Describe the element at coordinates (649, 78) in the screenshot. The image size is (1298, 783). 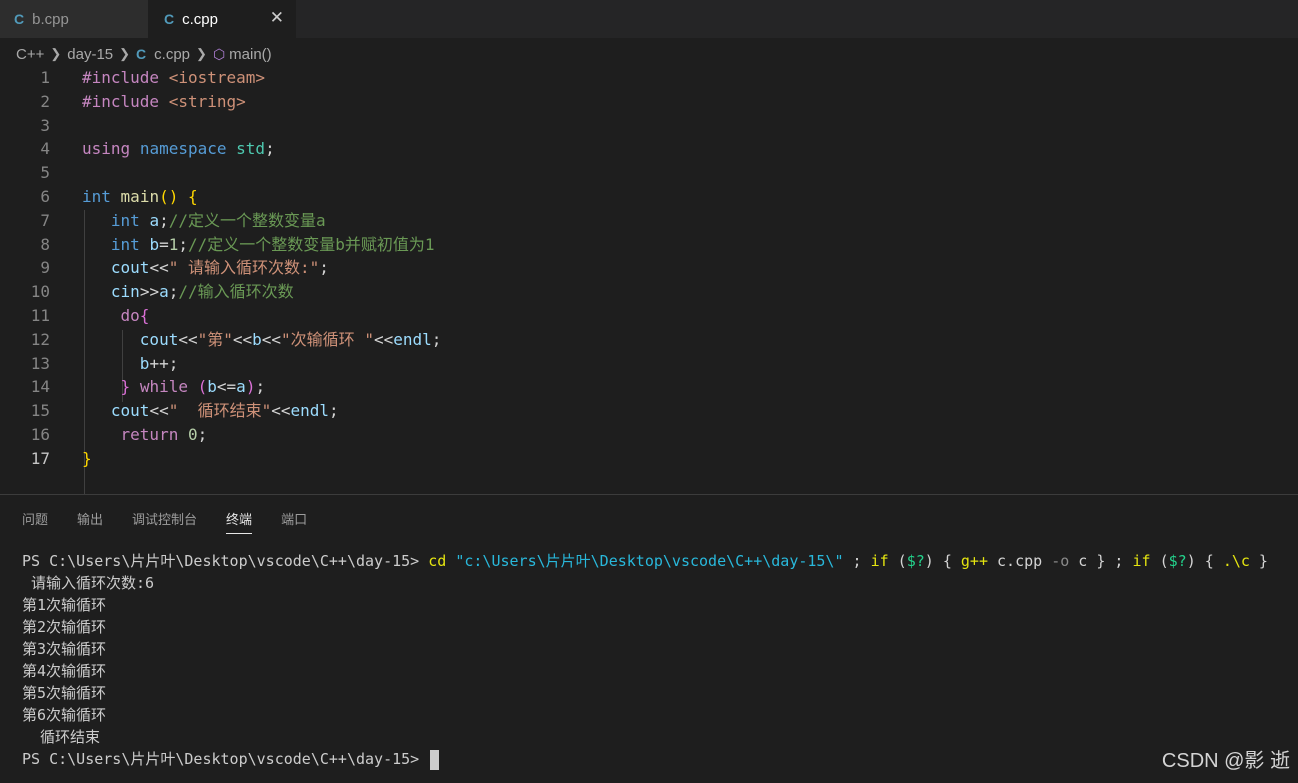
I see `code-line: 1 #include <iostream>` at that location.